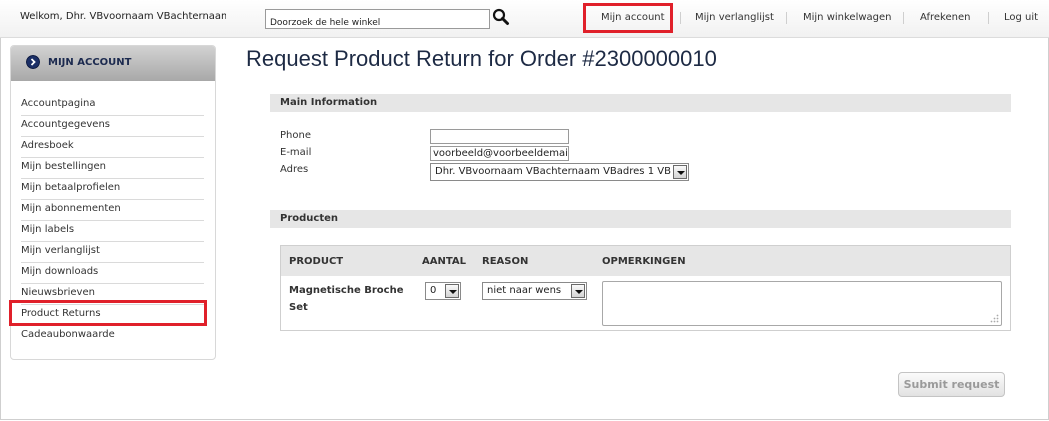 Image resolution: width=1049 pixels, height=421 pixels. I want to click on column-header-remarks: OPMERKINGEN, so click(644, 261).